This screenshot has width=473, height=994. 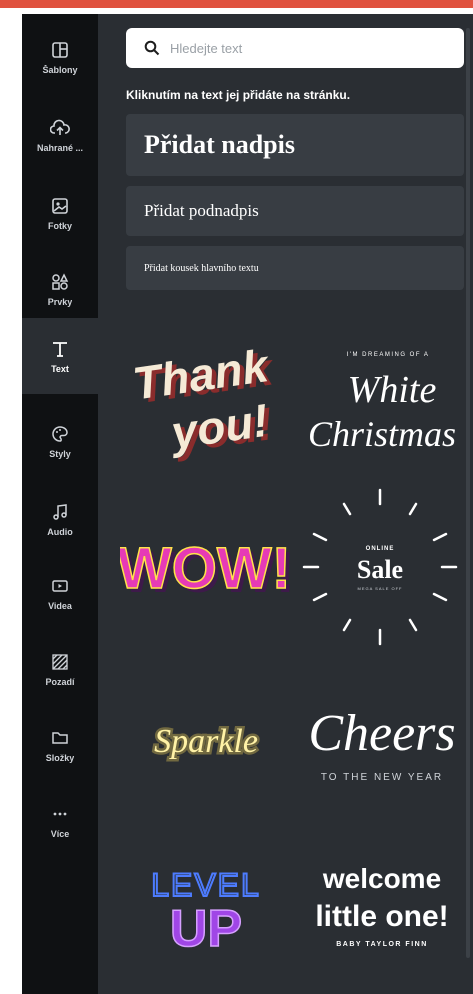 I want to click on sale-small: ONLINE, so click(x=380, y=549).